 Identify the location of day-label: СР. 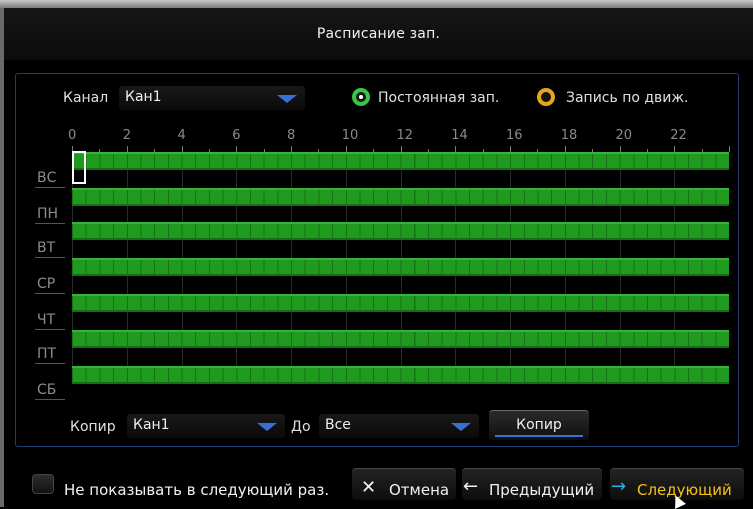
(46, 284).